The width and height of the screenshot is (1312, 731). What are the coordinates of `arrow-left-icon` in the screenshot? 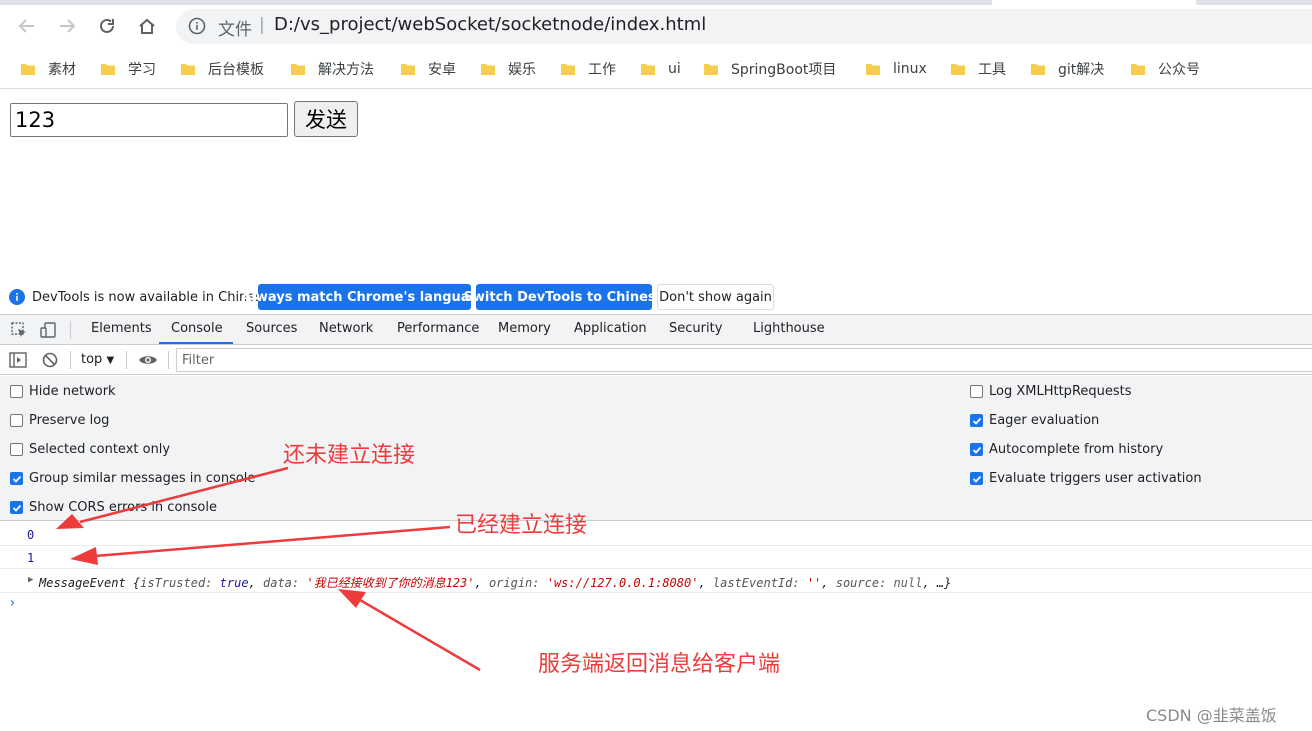 It's located at (26, 26).